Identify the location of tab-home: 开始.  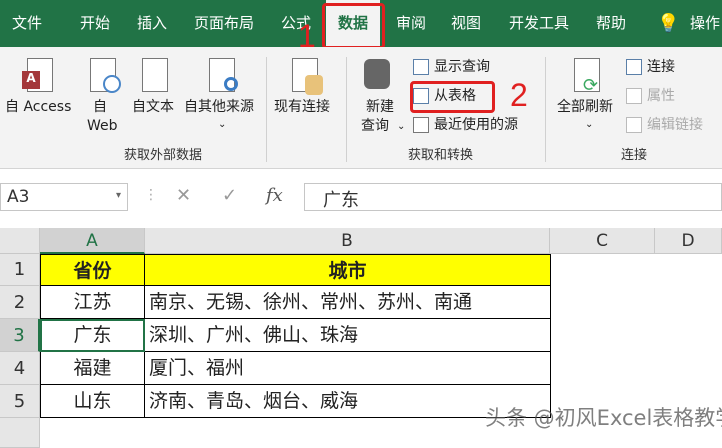
(95, 23).